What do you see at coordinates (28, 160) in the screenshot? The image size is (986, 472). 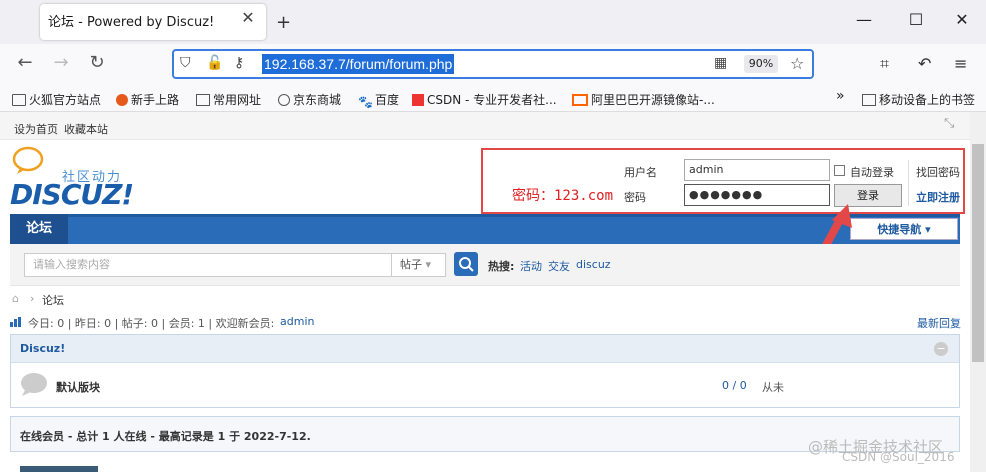 I see `logo-bubble-icon` at bounding box center [28, 160].